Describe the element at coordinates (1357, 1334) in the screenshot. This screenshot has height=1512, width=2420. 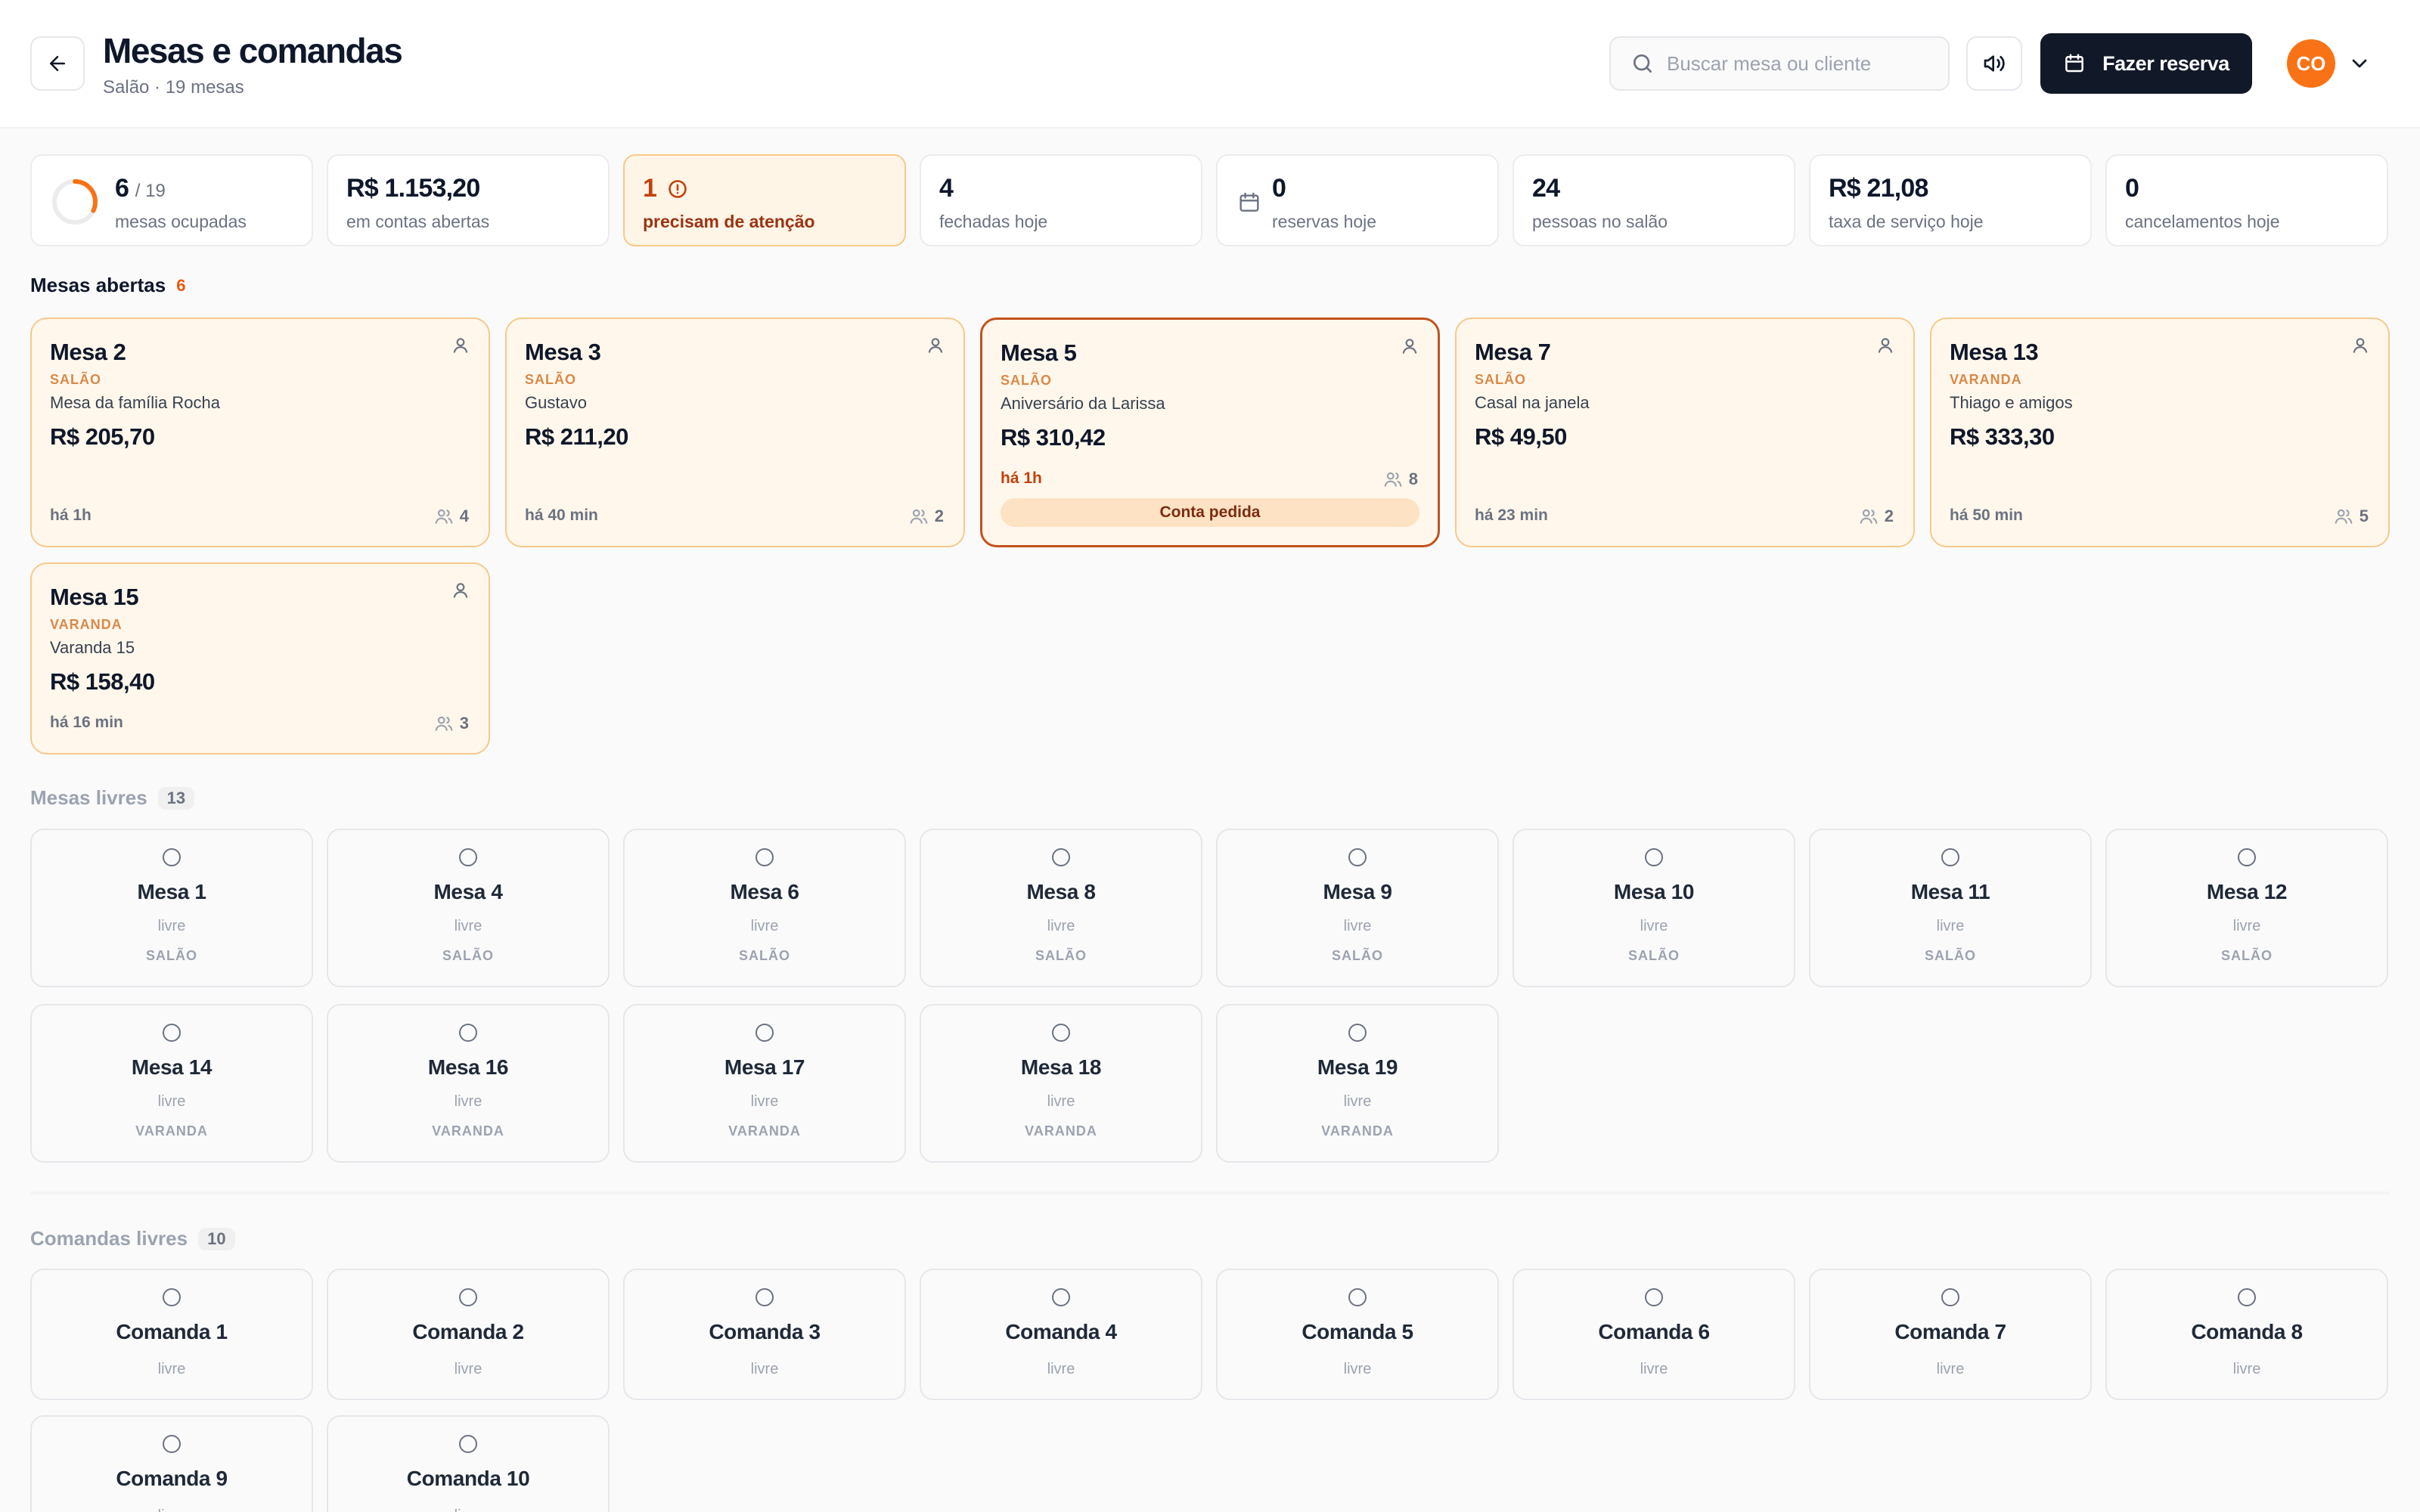
I see `comanda-card: Comanda 5 livre` at that location.